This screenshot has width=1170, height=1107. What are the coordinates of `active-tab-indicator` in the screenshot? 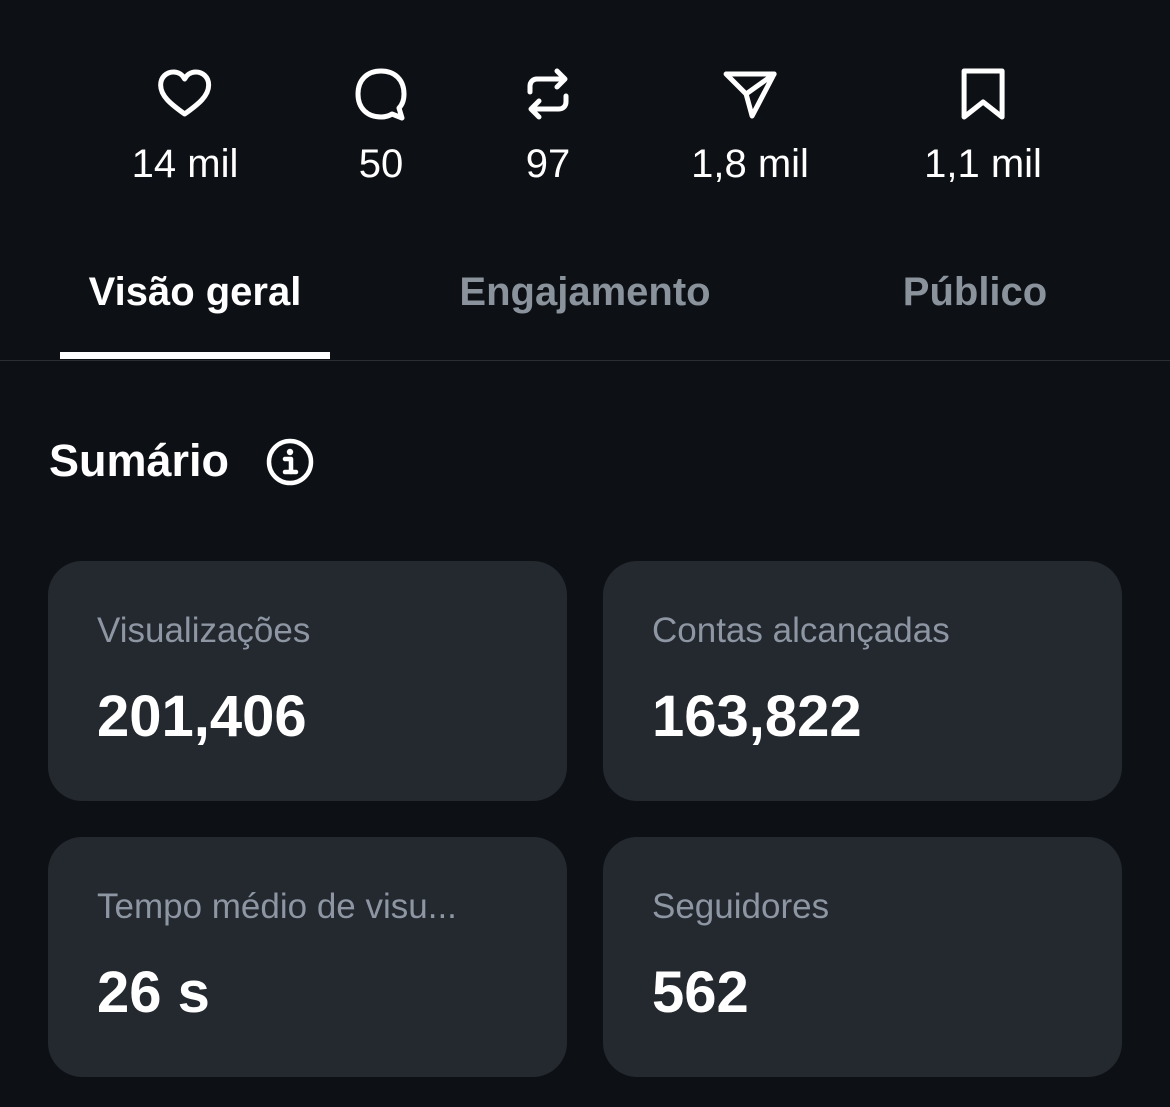 It's located at (195, 355).